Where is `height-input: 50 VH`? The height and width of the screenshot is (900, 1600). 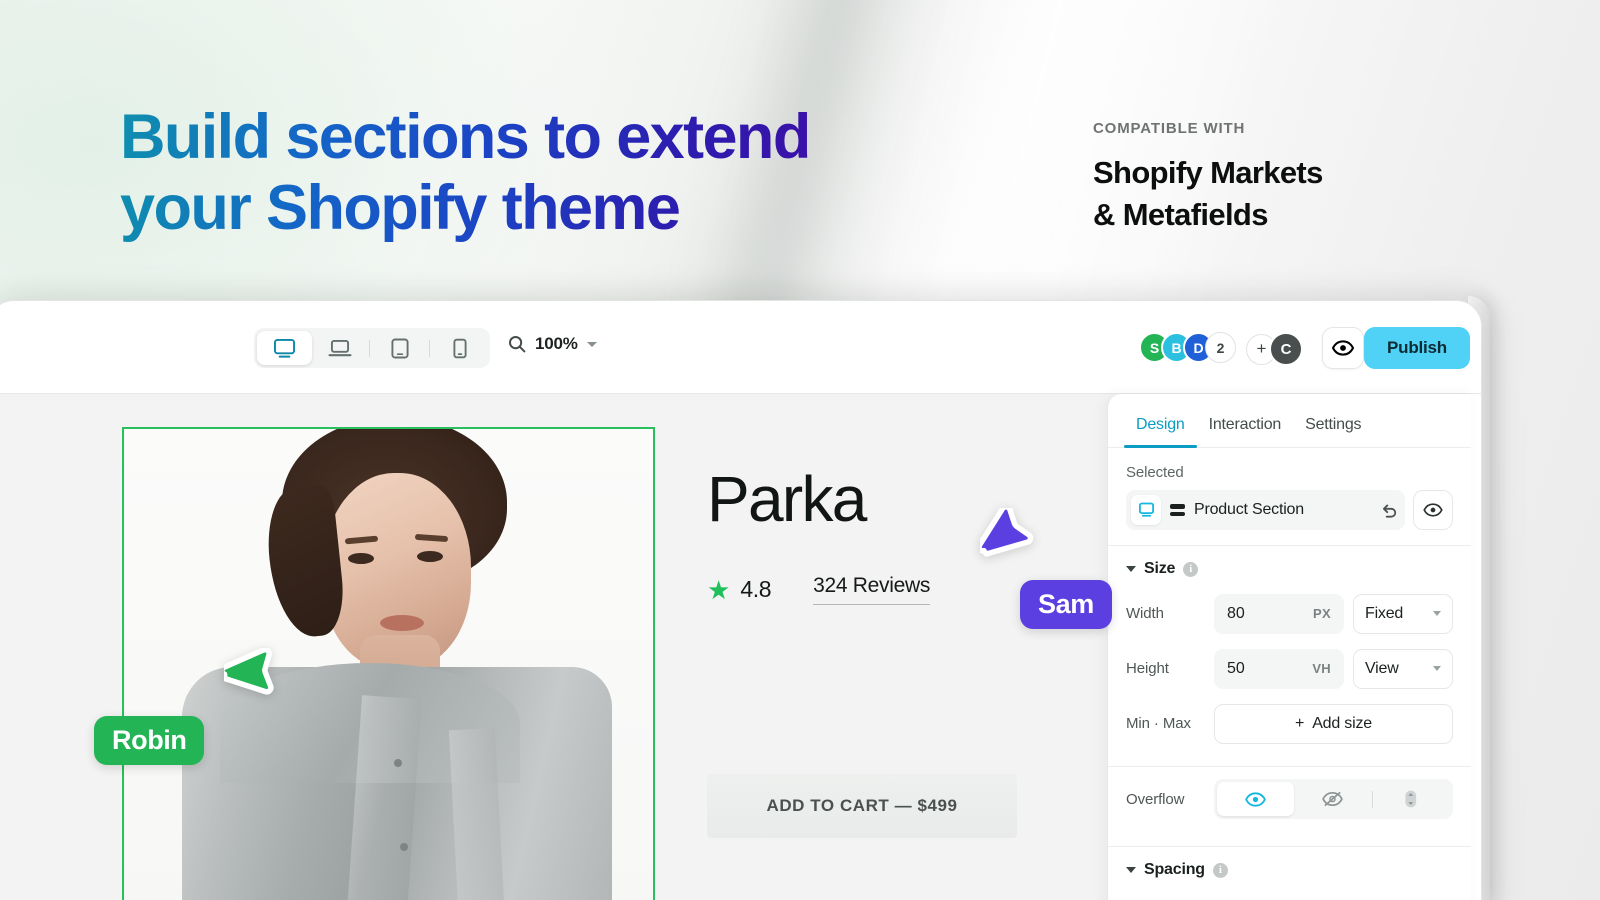
height-input: 50 VH is located at coordinates (1279, 668).